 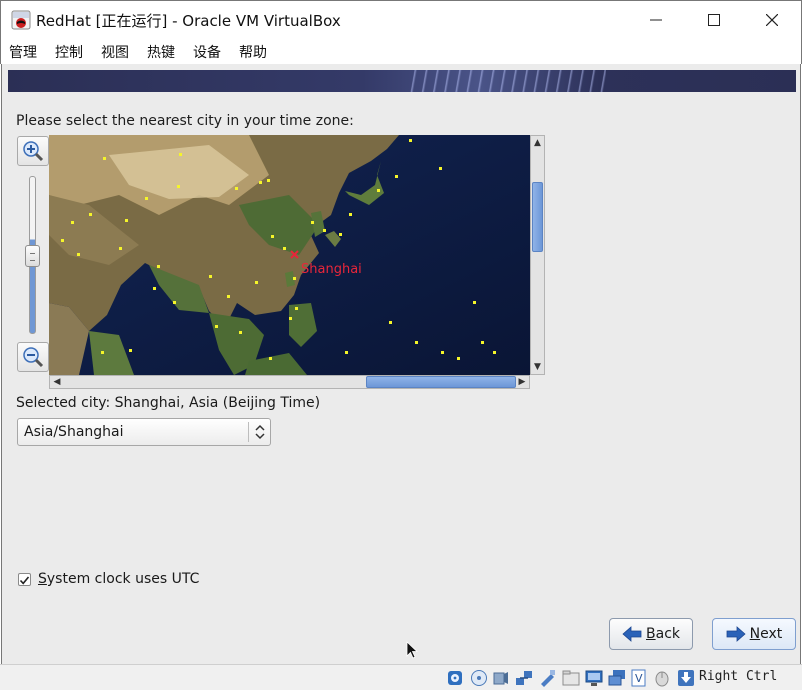 What do you see at coordinates (207, 52) in the screenshot?
I see `menu-devices: 设备` at bounding box center [207, 52].